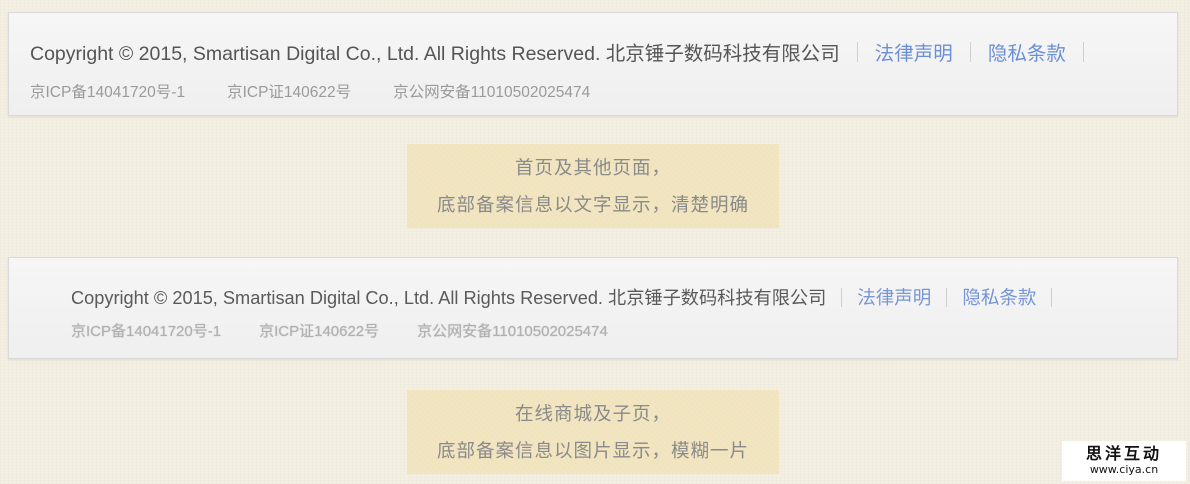 Image resolution: width=1190 pixels, height=484 pixels. I want to click on caption-line: 底部备案信息以图片显示，模糊一片, so click(592, 451).